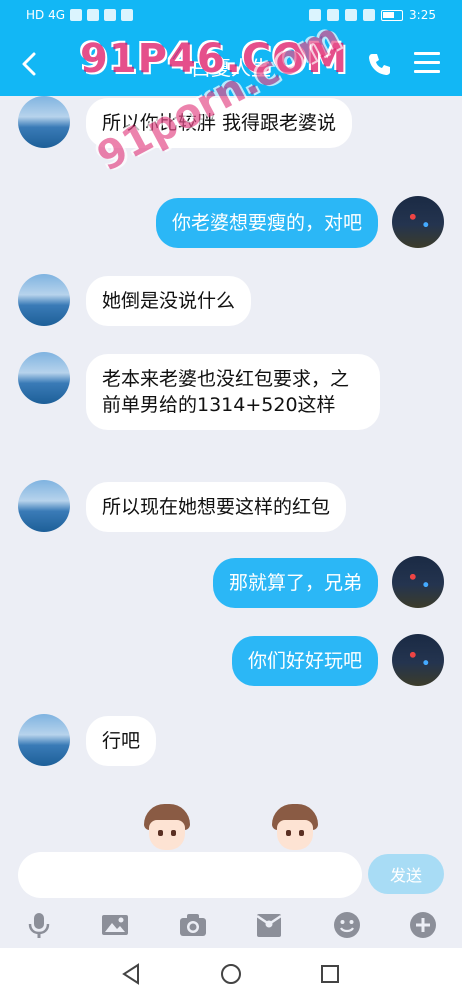 The image size is (462, 1000). Describe the element at coordinates (392, 15) in the screenshot. I see `battery-icon` at that location.